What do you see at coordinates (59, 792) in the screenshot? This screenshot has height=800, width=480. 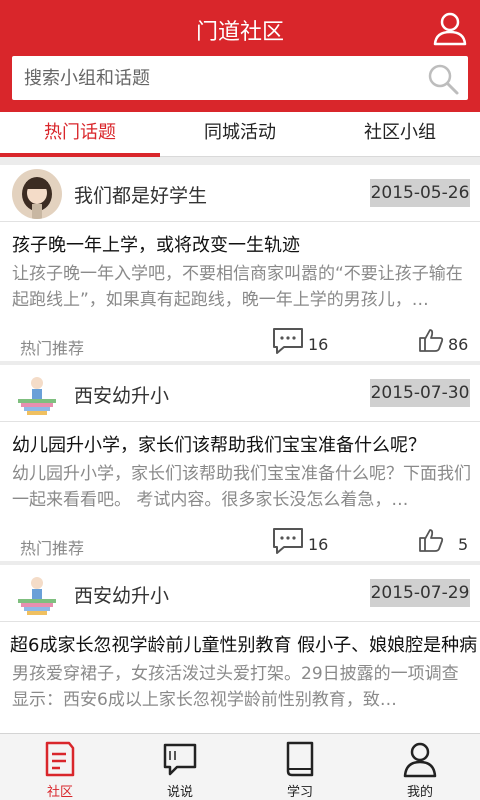 I see `nav-label: 社区` at bounding box center [59, 792].